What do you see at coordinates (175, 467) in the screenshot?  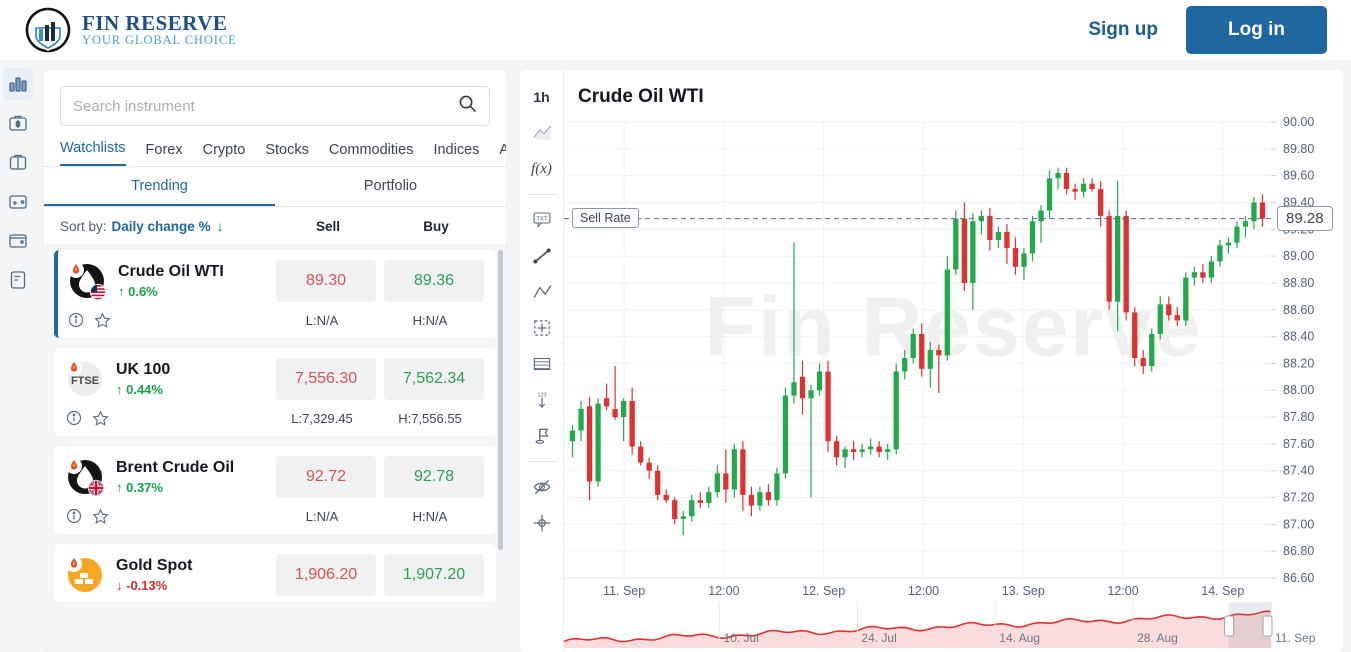 I see `instrument-name: Brent Crude Oil` at bounding box center [175, 467].